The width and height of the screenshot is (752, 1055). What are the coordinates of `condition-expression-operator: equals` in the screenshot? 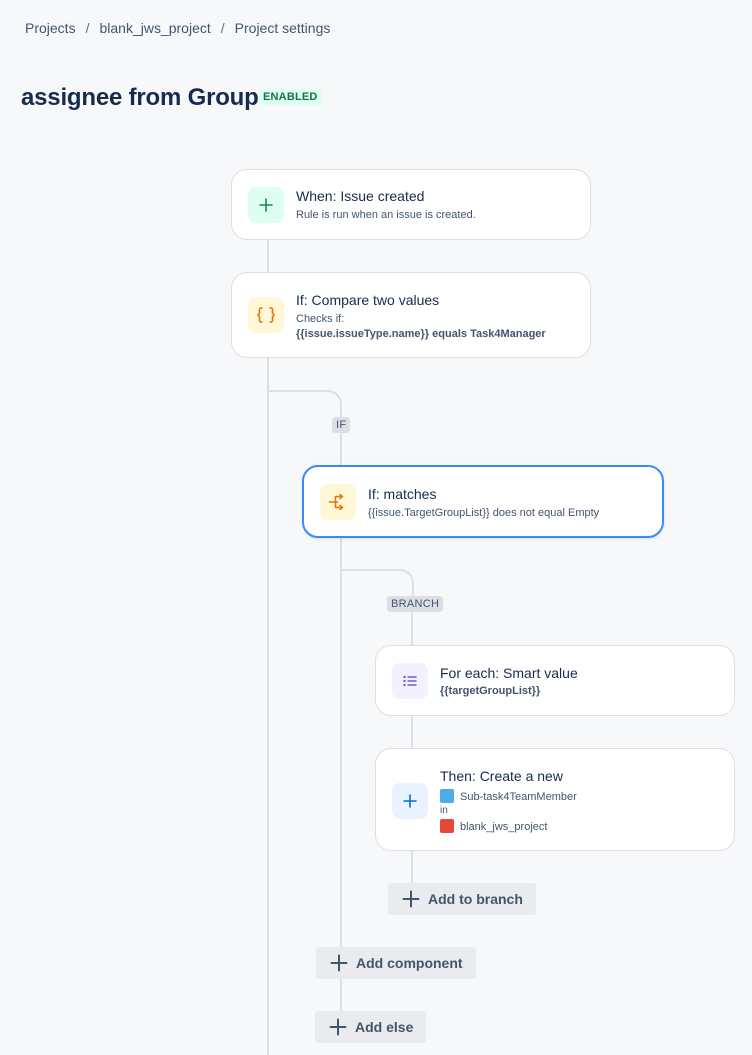 It's located at (450, 334).